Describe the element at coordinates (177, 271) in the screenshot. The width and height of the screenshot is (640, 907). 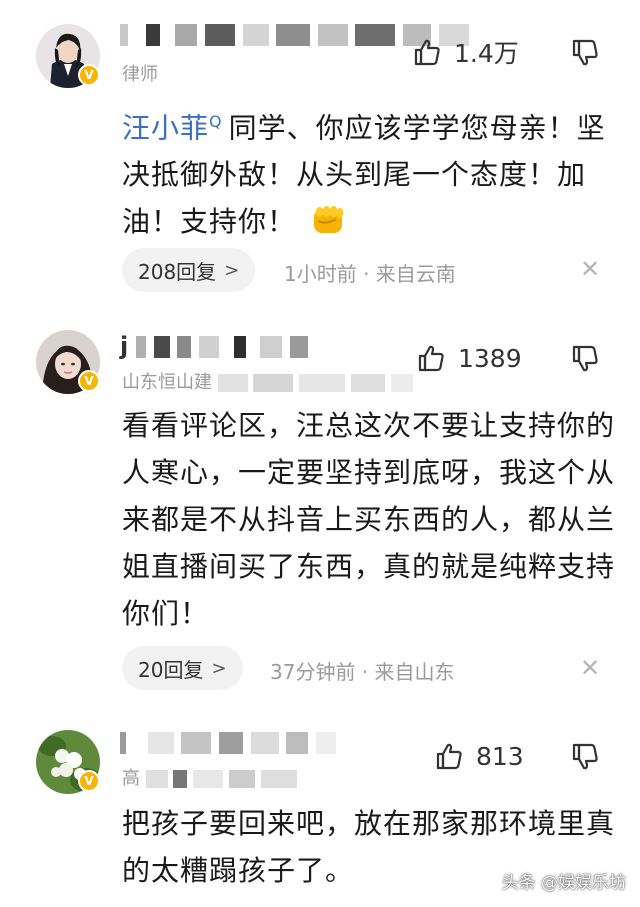
I see `reply-count: 208回复` at that location.